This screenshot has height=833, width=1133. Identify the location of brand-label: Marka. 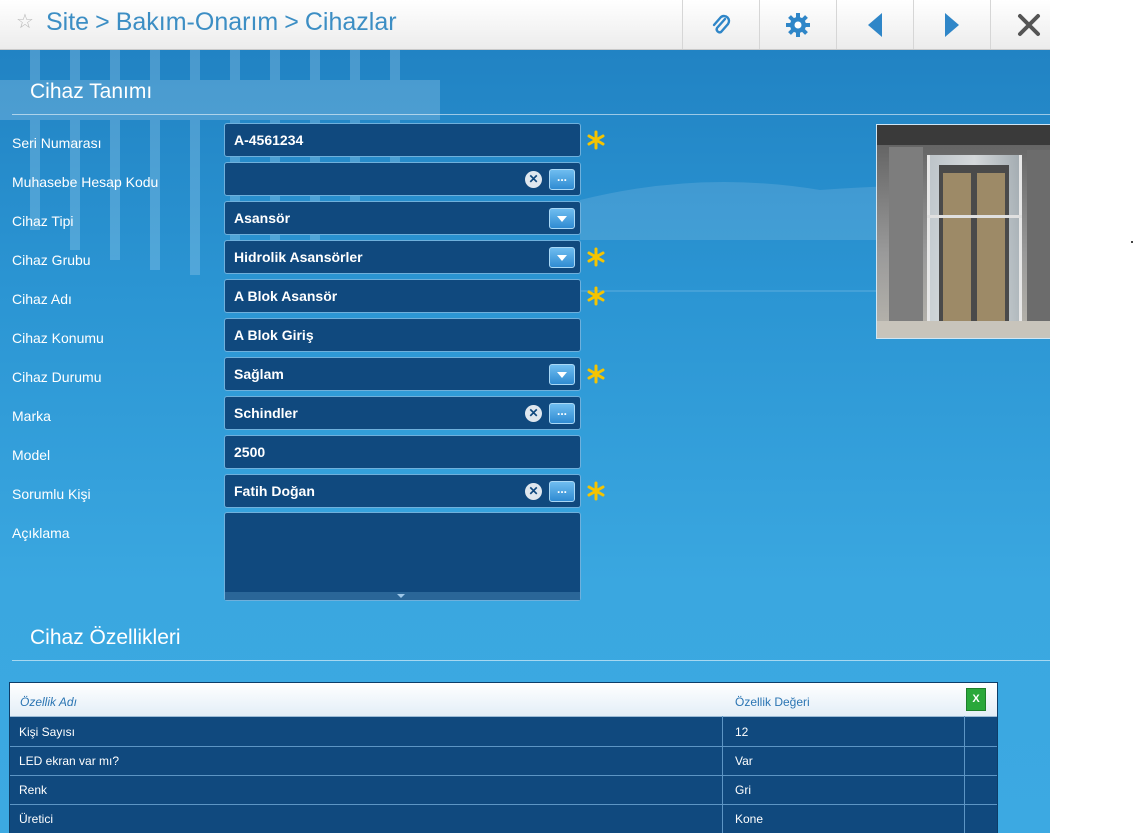
(31, 416).